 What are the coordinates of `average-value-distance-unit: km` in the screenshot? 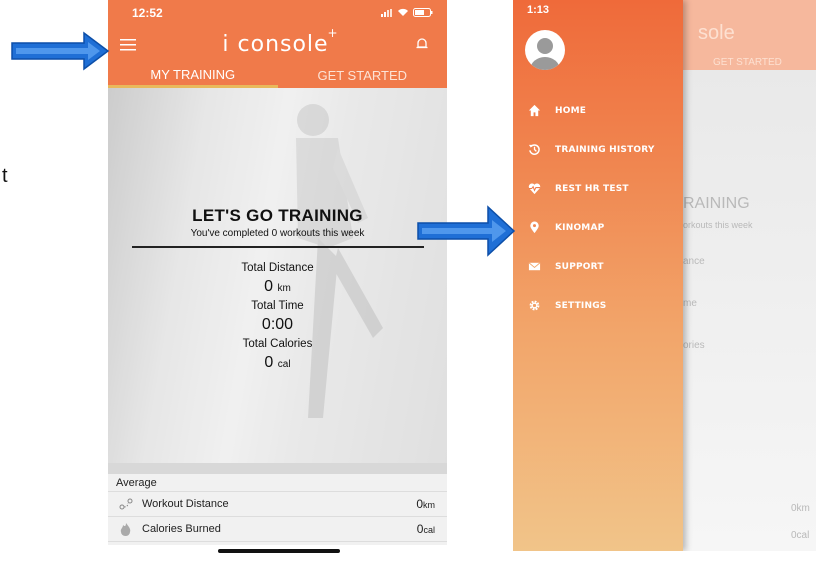 It's located at (429, 505).